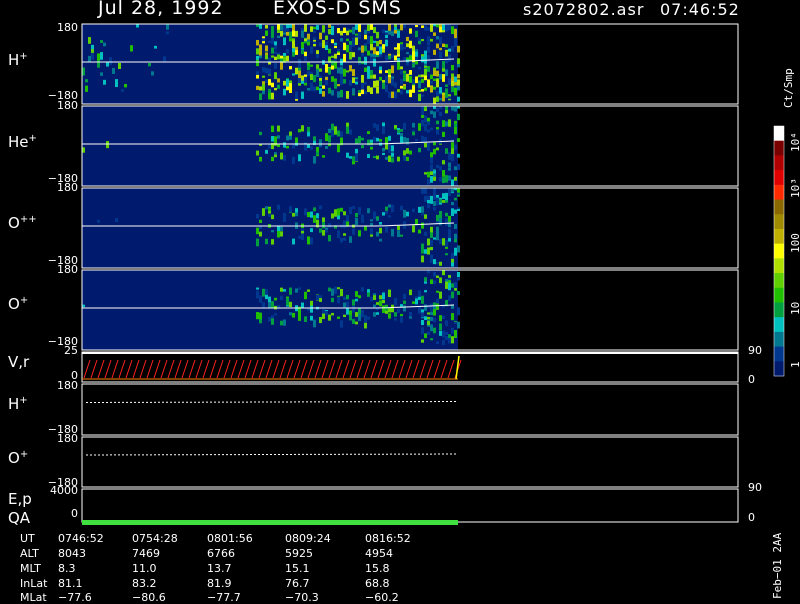 The height and width of the screenshot is (604, 800). I want to click on ephemeris-cell: 76.7, so click(297, 583).